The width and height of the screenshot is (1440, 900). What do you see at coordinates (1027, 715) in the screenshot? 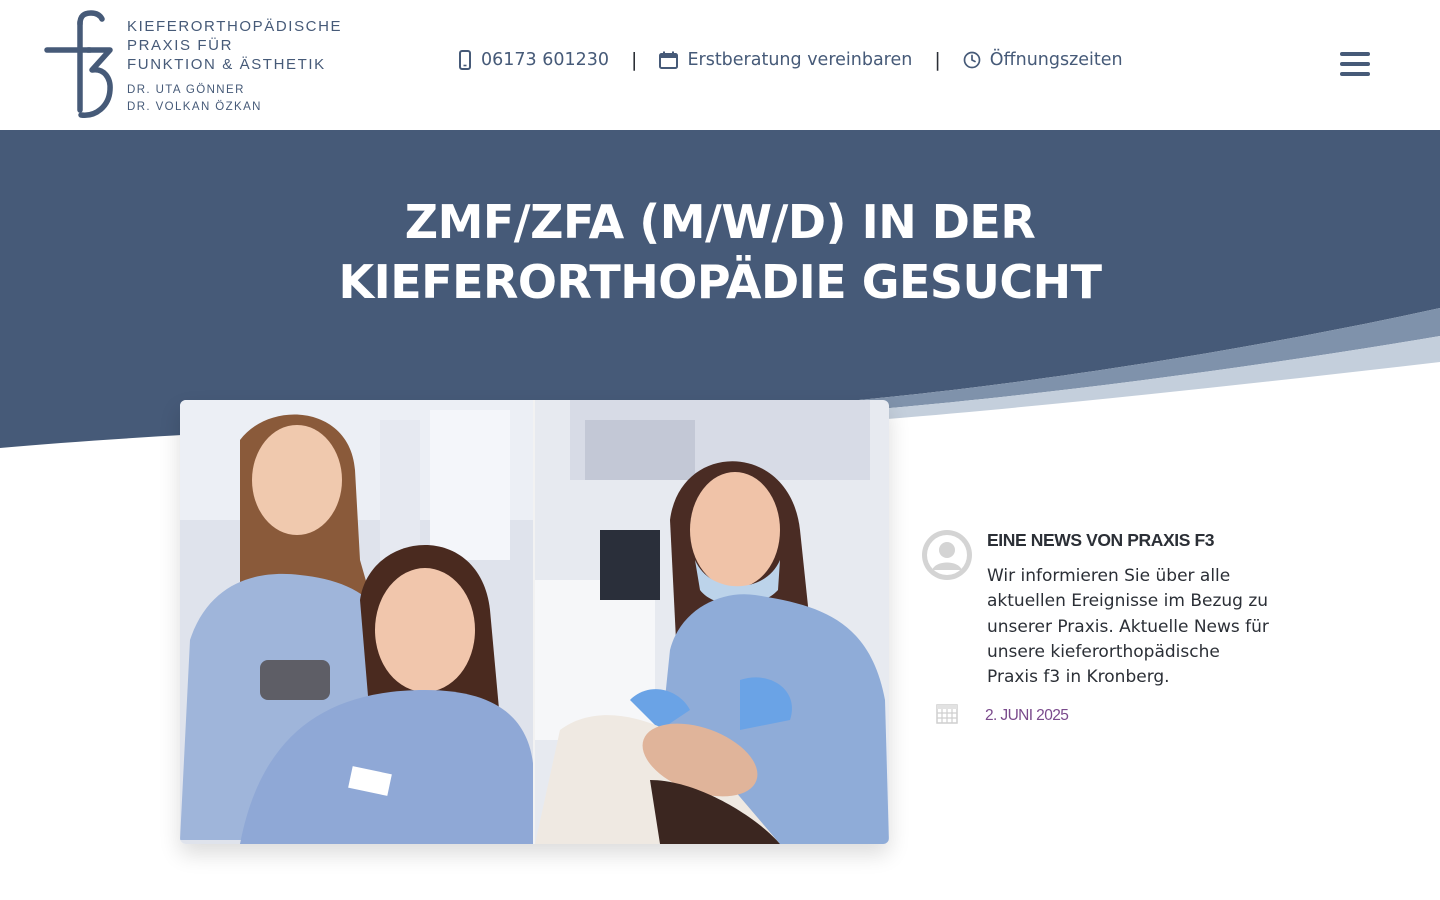
I see `post-date-label: 2. JUNI 2025` at bounding box center [1027, 715].